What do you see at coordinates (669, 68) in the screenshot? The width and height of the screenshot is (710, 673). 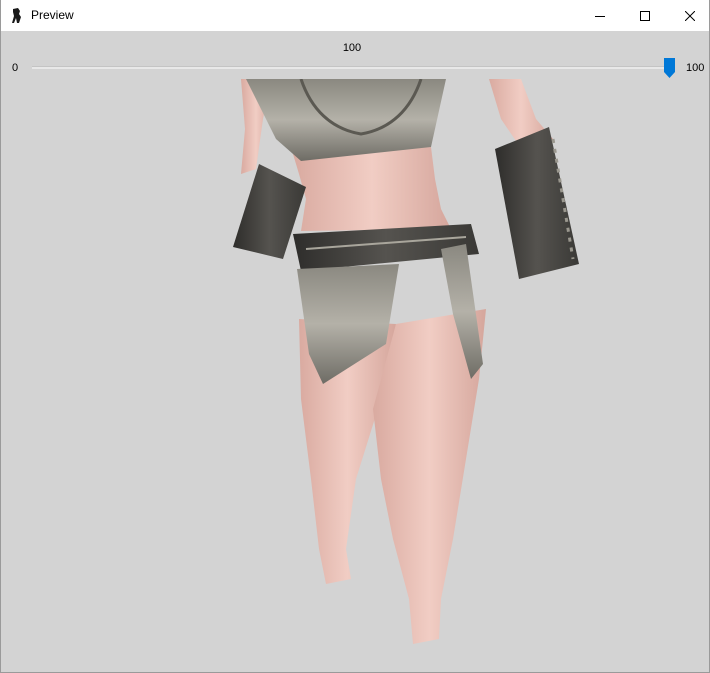 I see `slider-thumb` at bounding box center [669, 68].